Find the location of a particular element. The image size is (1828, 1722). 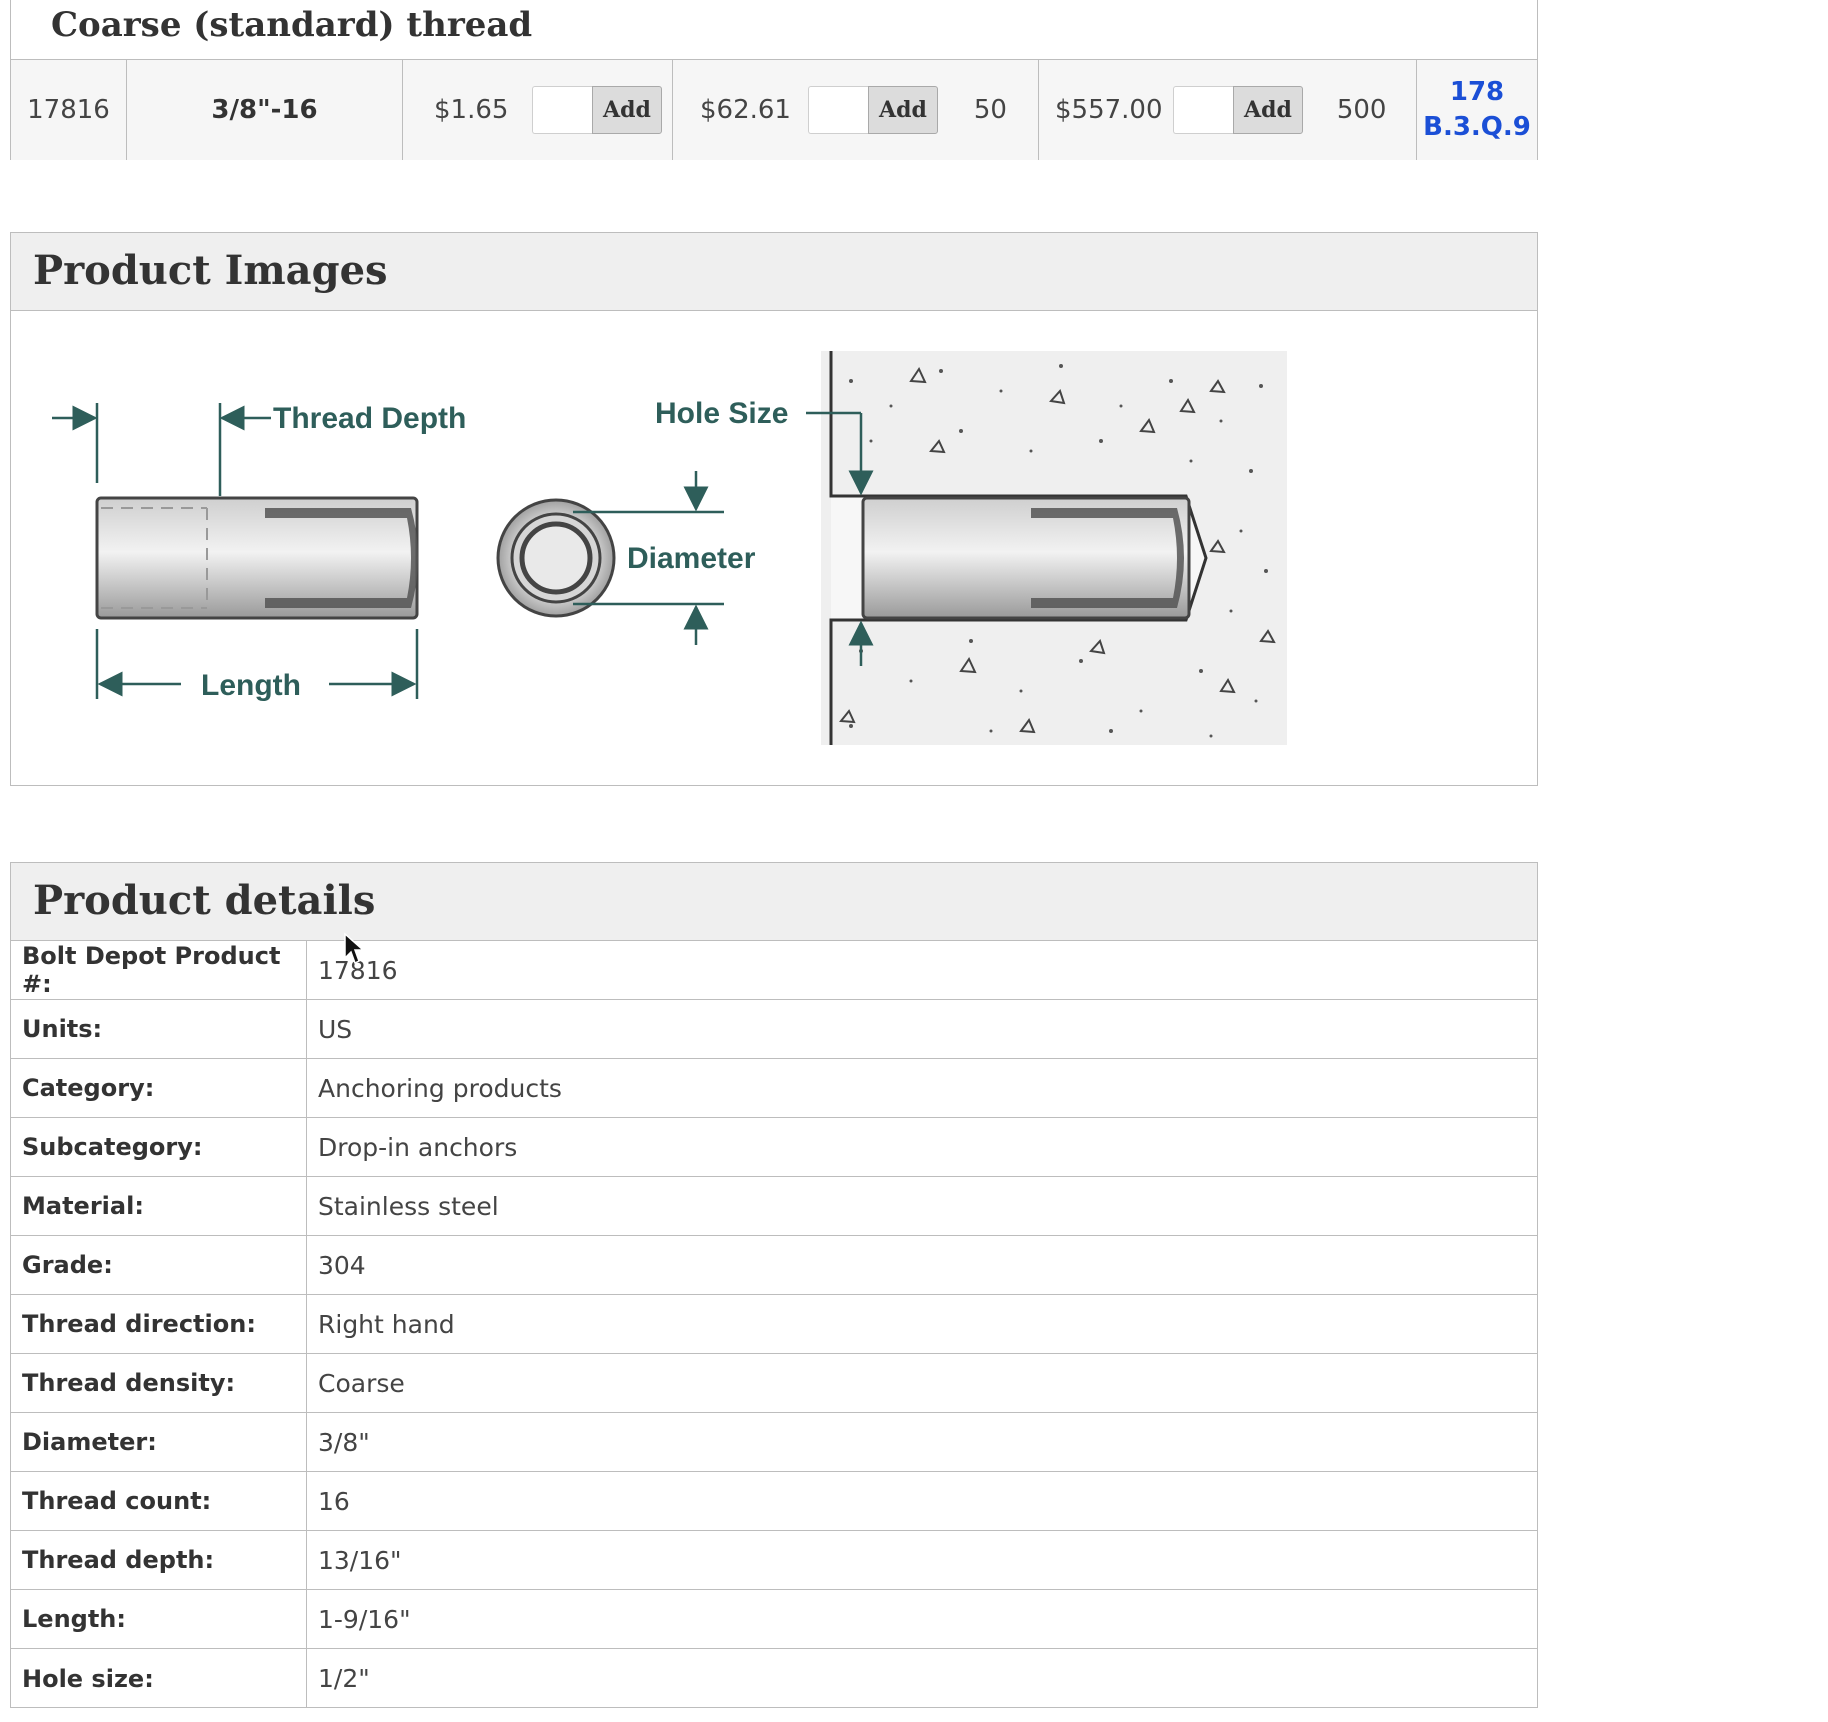

detail-label: Thread depth: is located at coordinates (159, 1560).